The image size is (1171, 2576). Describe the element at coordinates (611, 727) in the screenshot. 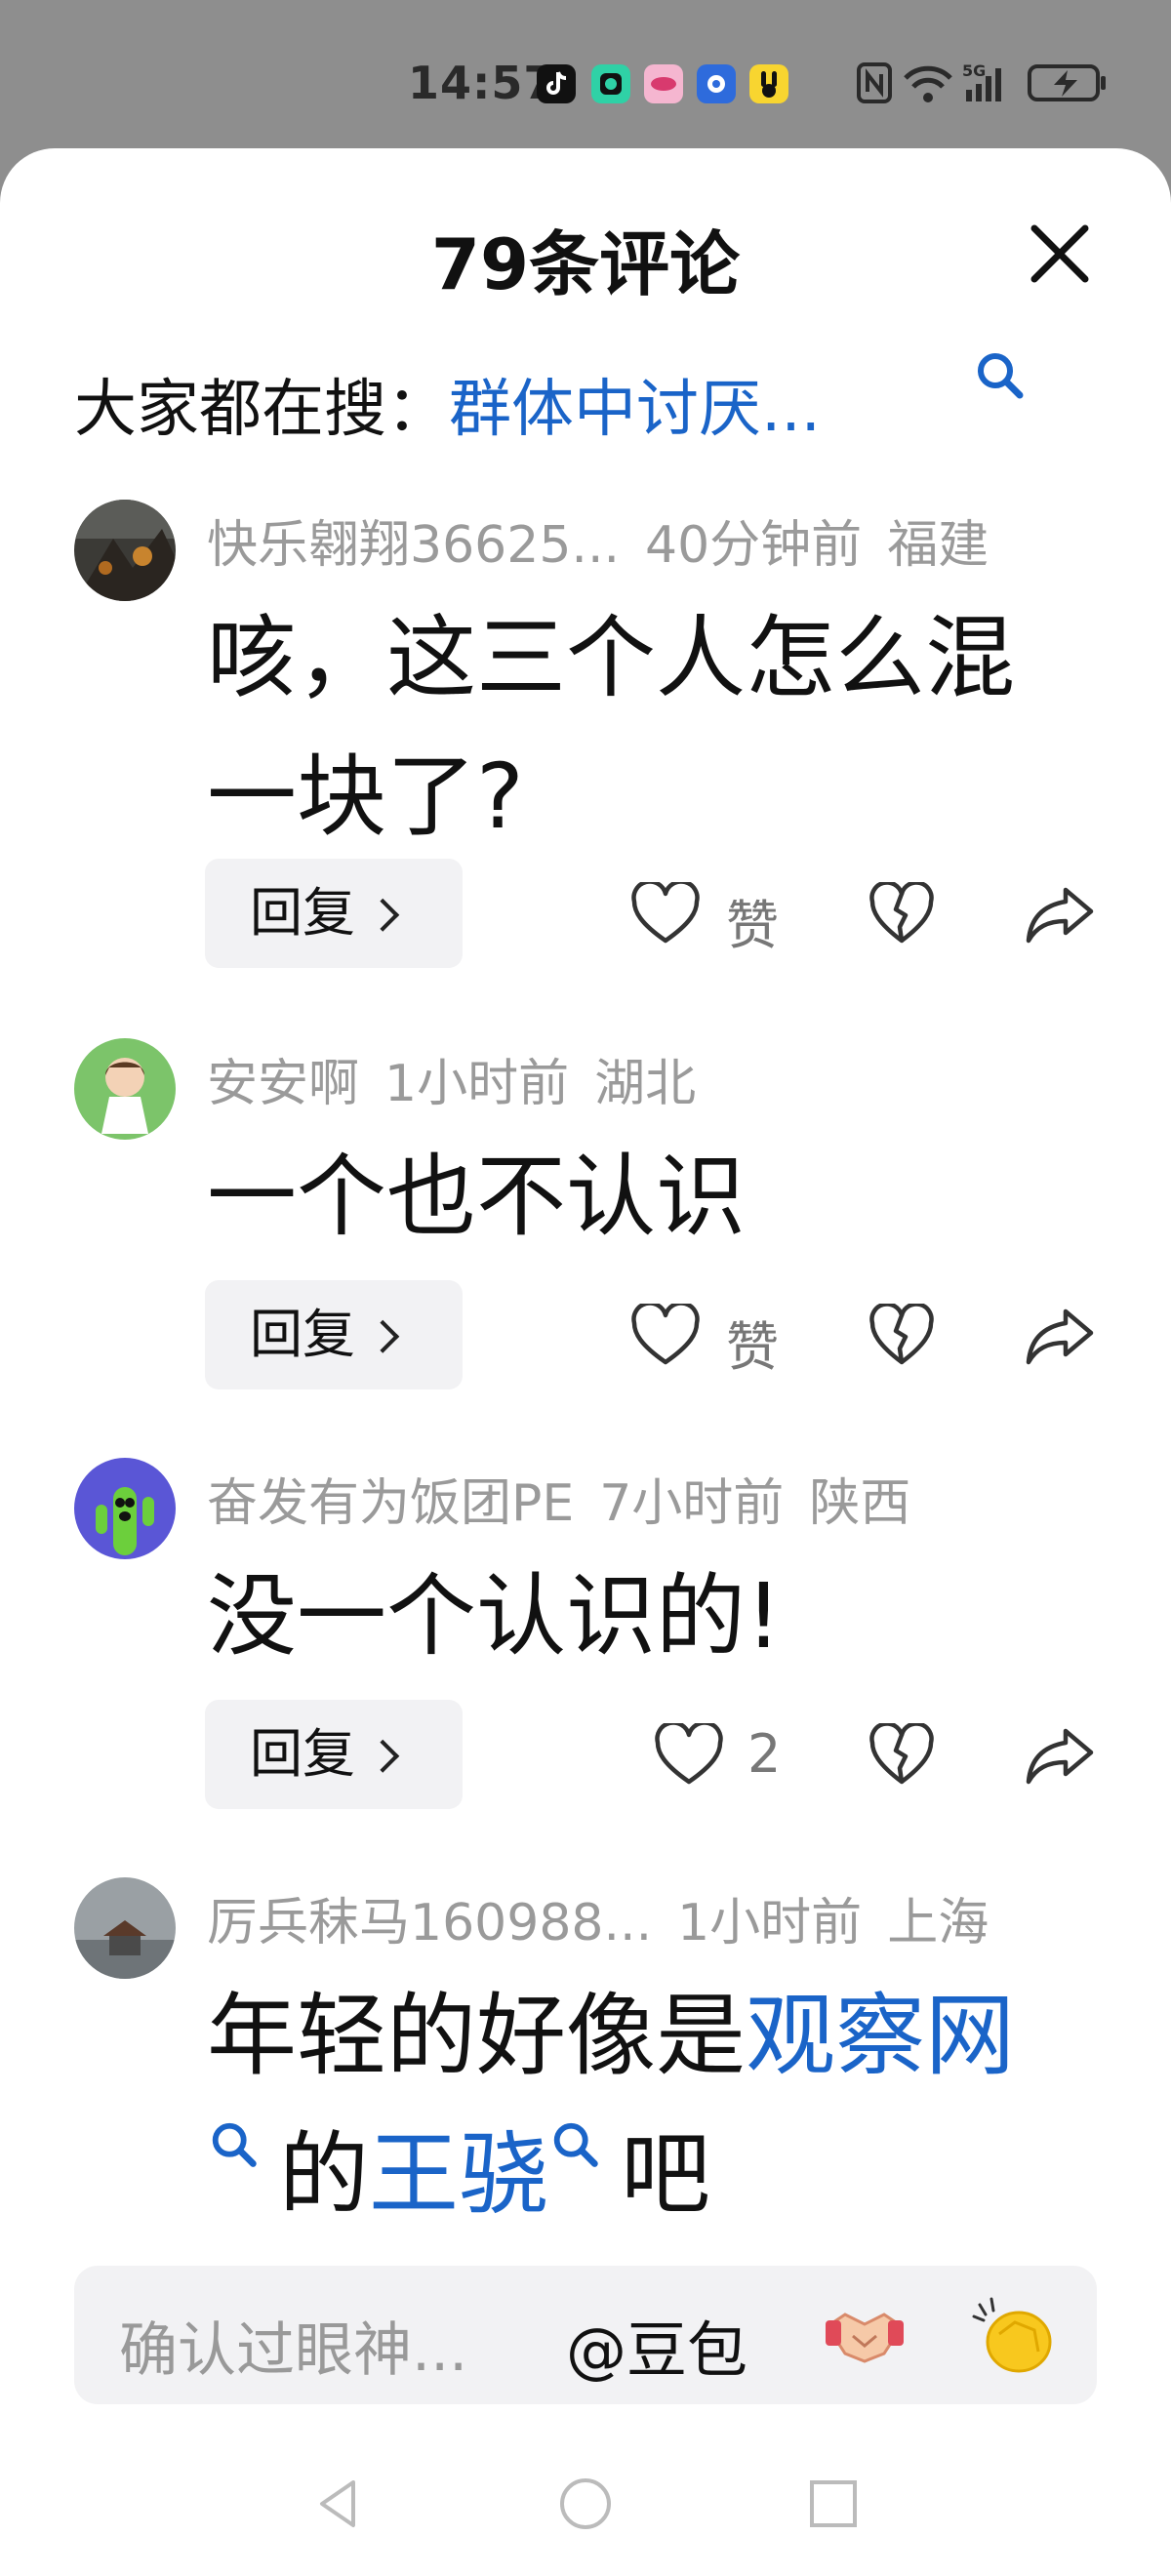

I see `comment-text: 咳，这三个人怎么混一块了?` at that location.